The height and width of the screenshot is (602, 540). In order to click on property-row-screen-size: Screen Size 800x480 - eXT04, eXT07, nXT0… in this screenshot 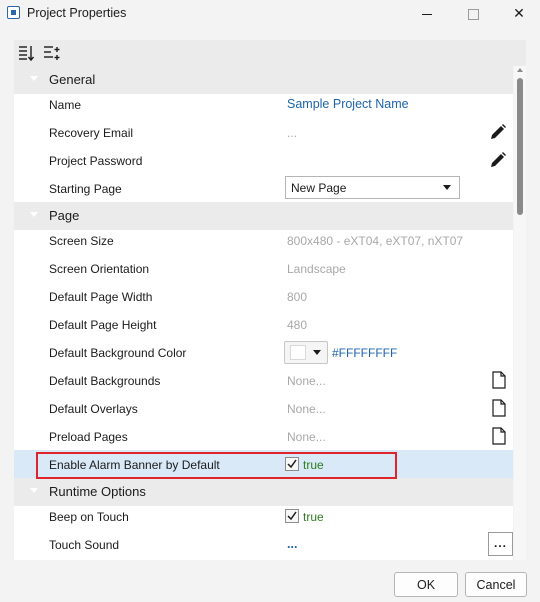, I will do `click(263, 240)`.